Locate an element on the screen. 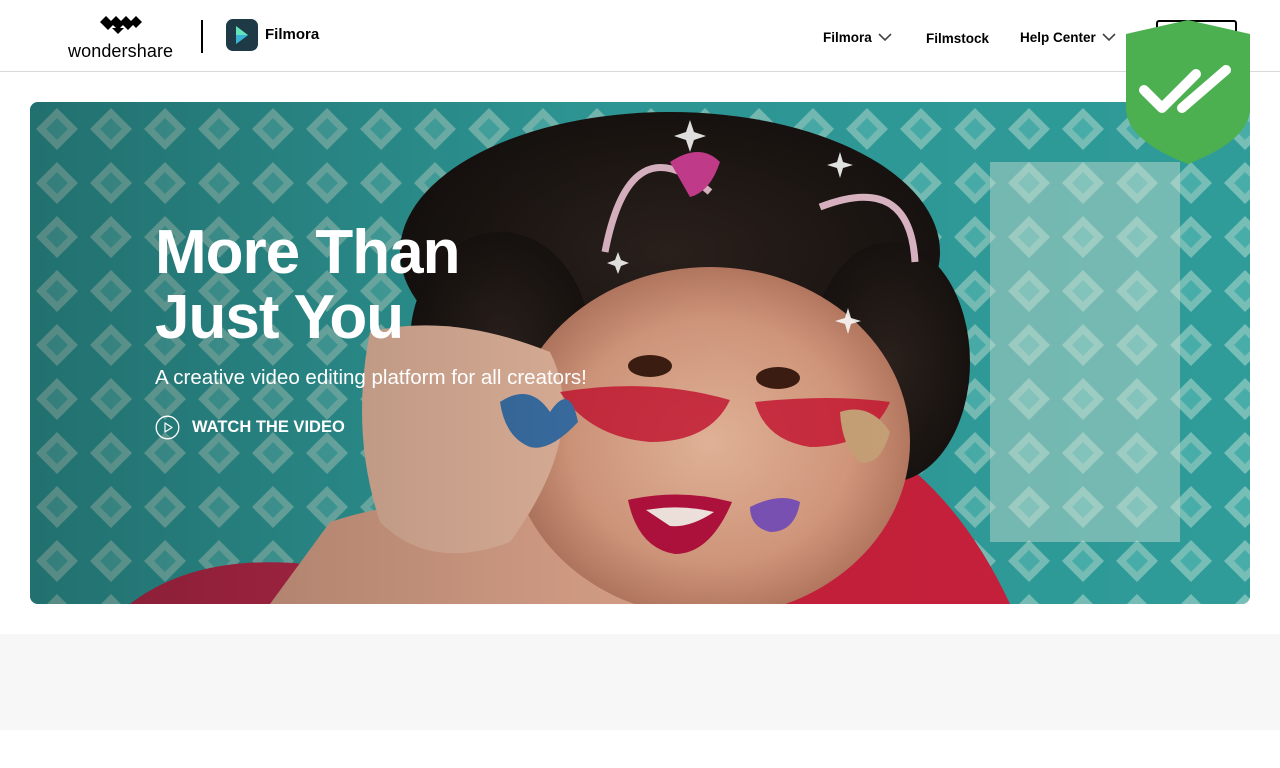  shield-double-check-icon is located at coordinates (1188, 92).